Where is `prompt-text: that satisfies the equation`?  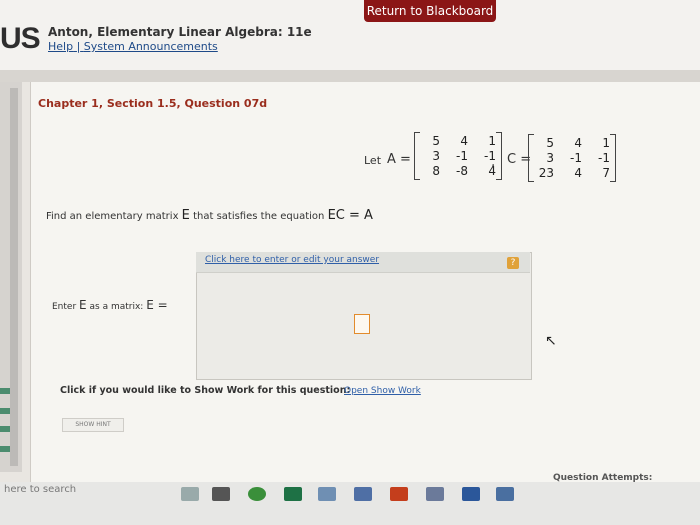
prompt-text: that satisfies the equation is located at coordinates (259, 216).